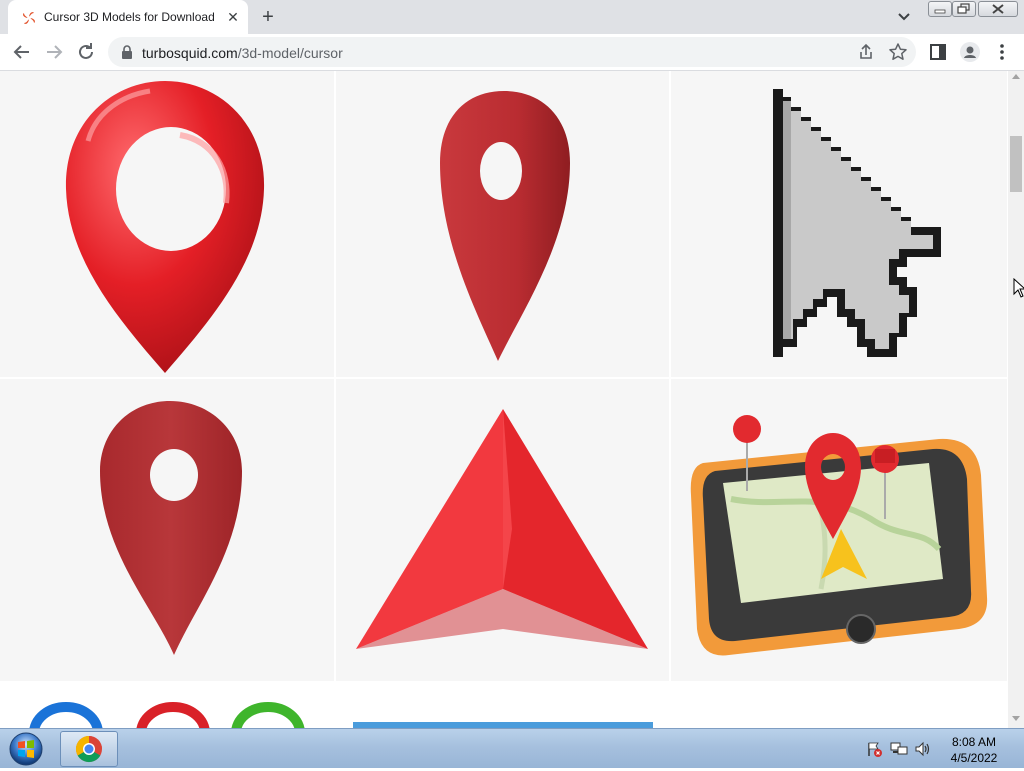  What do you see at coordinates (839, 535) in the screenshot?
I see `smartphone-map-with-pins-image` at bounding box center [839, 535].